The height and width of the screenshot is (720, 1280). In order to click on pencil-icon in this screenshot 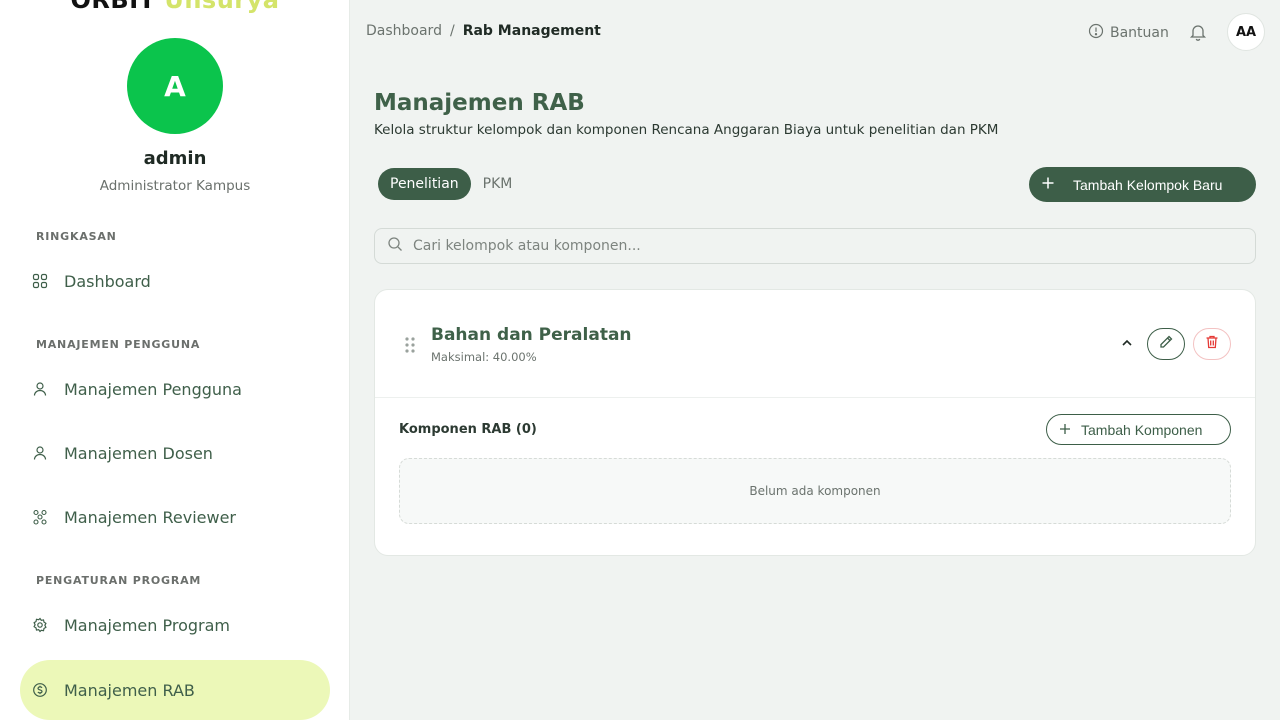, I will do `click(1166, 344)`.